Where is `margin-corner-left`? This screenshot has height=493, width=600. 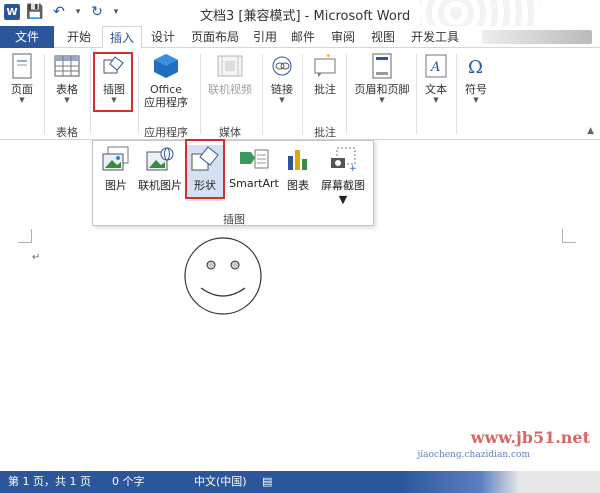
margin-corner-left is located at coordinates (25, 236).